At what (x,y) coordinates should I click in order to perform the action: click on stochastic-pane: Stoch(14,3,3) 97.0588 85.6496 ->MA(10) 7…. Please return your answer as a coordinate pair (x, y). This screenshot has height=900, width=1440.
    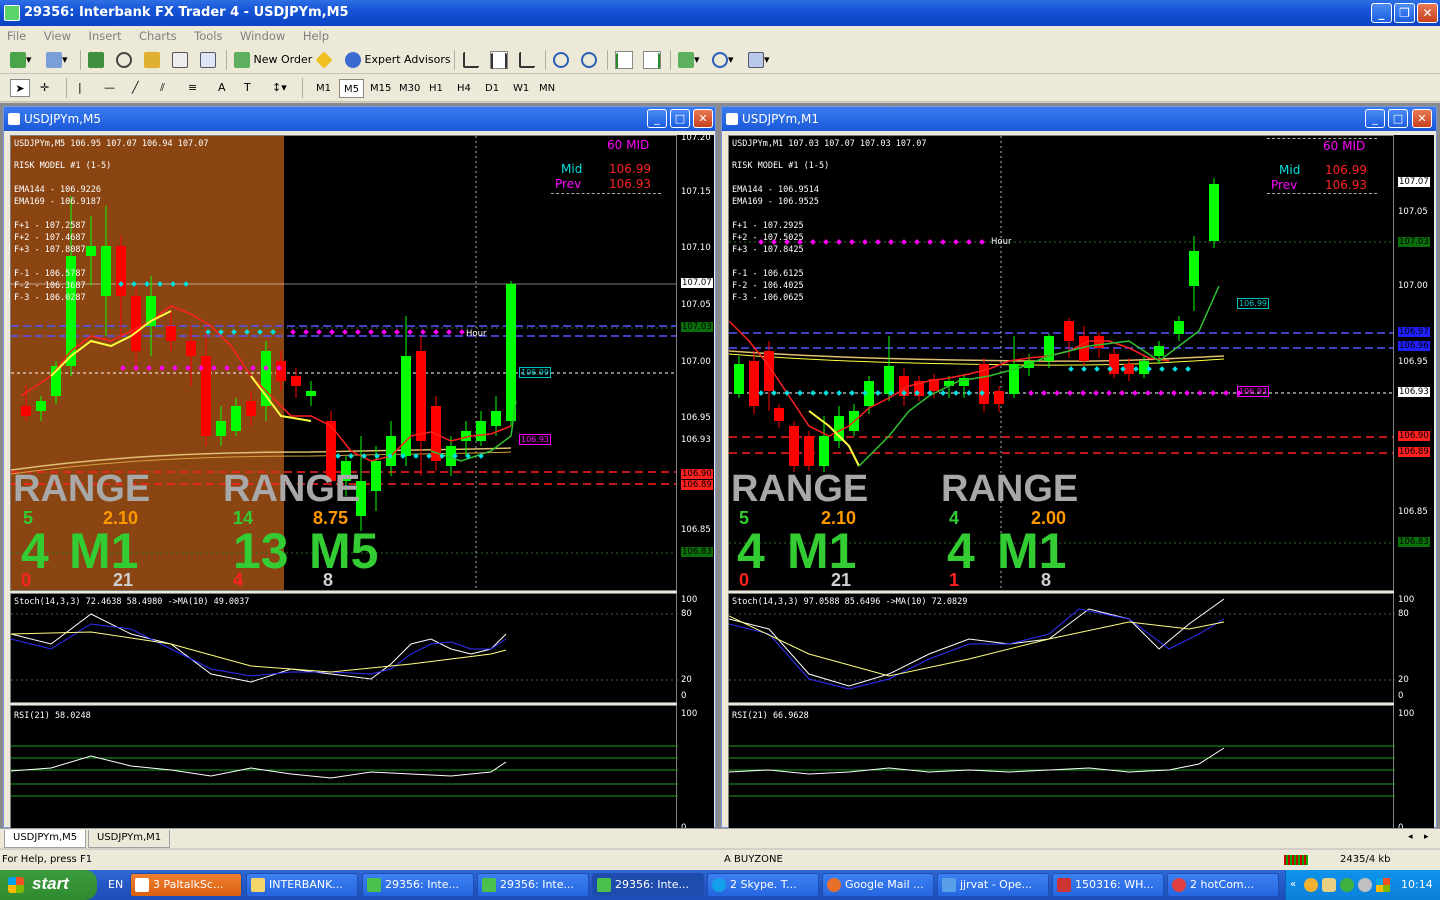
    Looking at the image, I should click on (1061, 648).